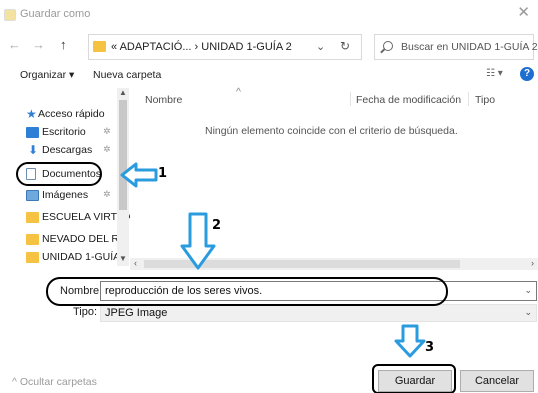 The image size is (538, 393). I want to click on command-bar: Organizar ▾ Nueva carpeta ☷ ▾ ?, so click(269, 75).